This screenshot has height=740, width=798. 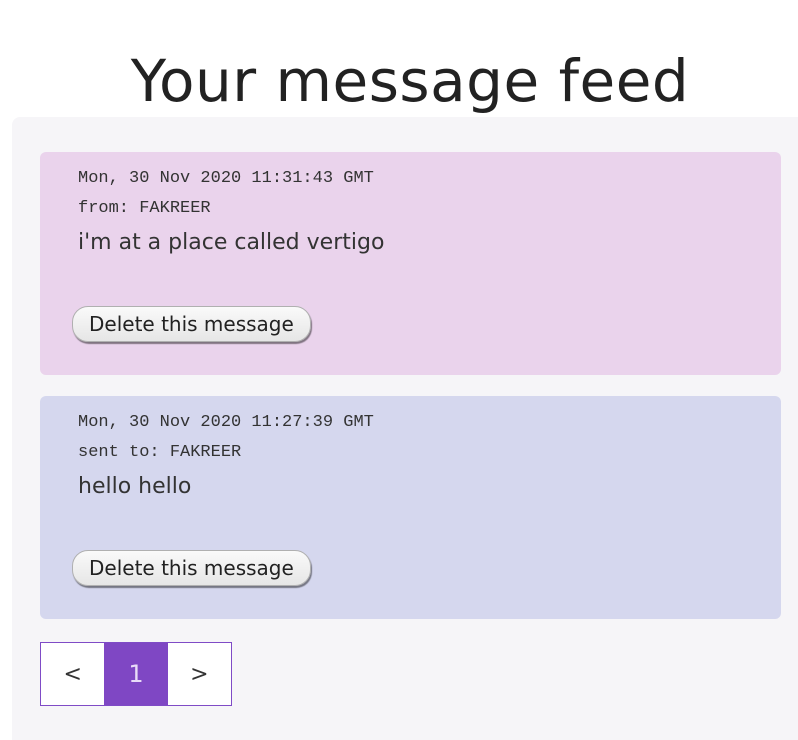 I want to click on message-sender: from: FAKREER, so click(x=144, y=208).